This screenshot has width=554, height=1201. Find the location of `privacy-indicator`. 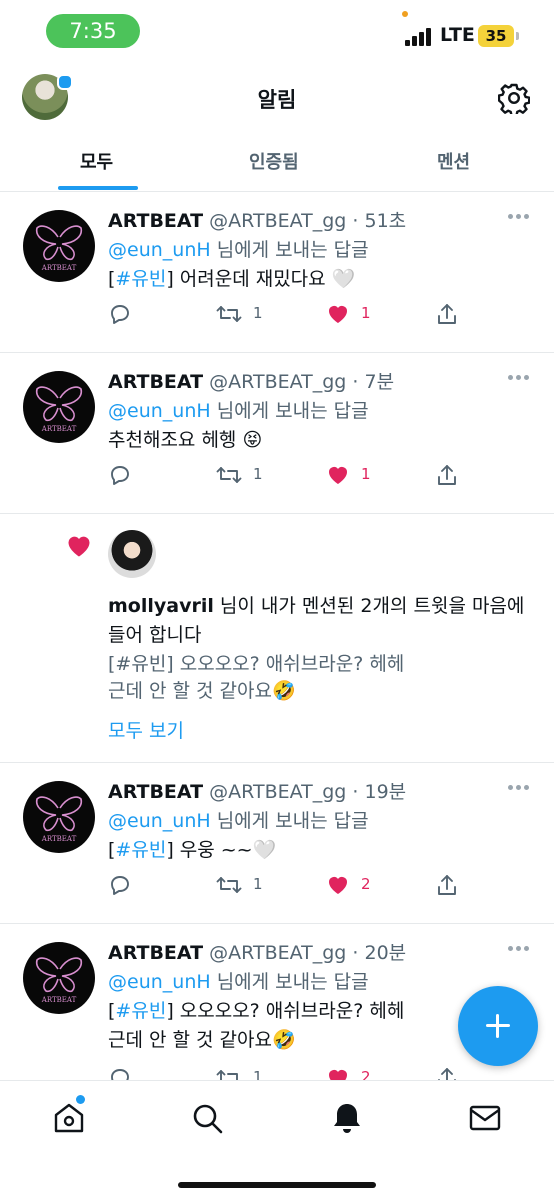

privacy-indicator is located at coordinates (405, 14).